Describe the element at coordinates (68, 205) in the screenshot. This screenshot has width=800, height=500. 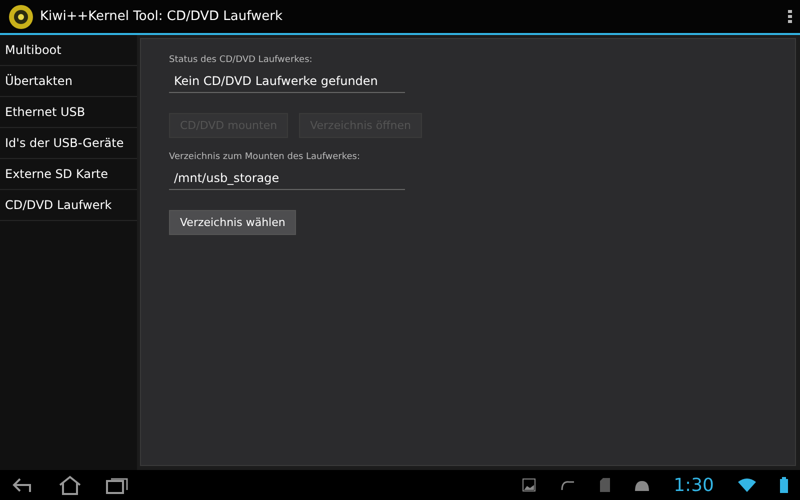
I see `sidebar-item: CD/DVD Laufwerk` at that location.